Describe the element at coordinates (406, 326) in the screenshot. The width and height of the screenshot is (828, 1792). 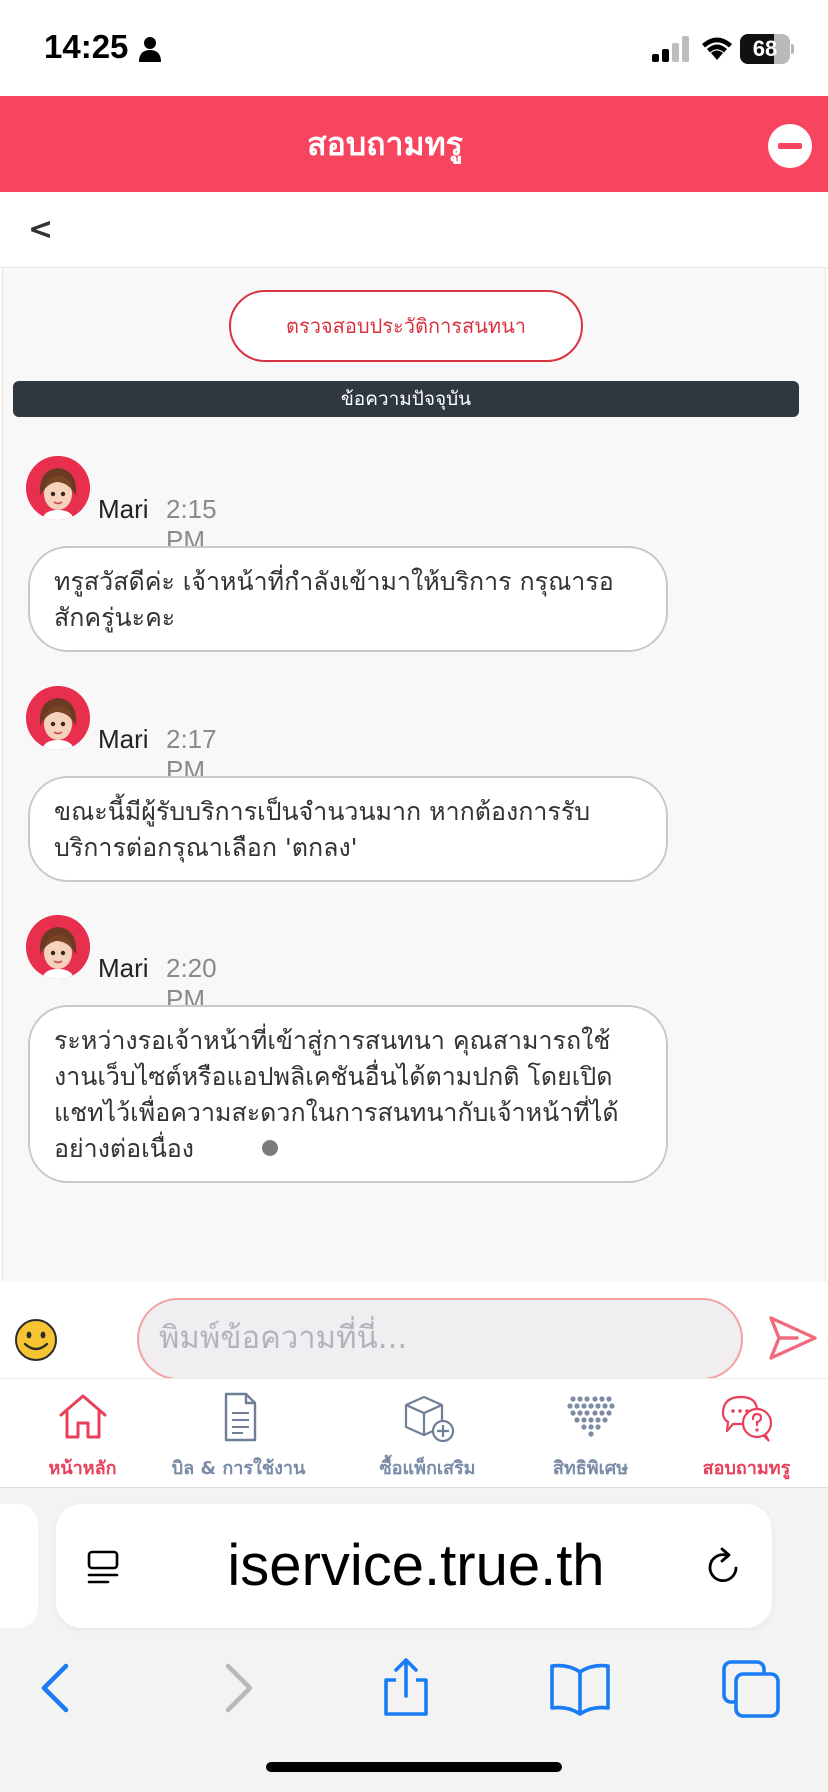
I see `chat-history-button: ตรวจสอบประวัติการสนทนา` at that location.